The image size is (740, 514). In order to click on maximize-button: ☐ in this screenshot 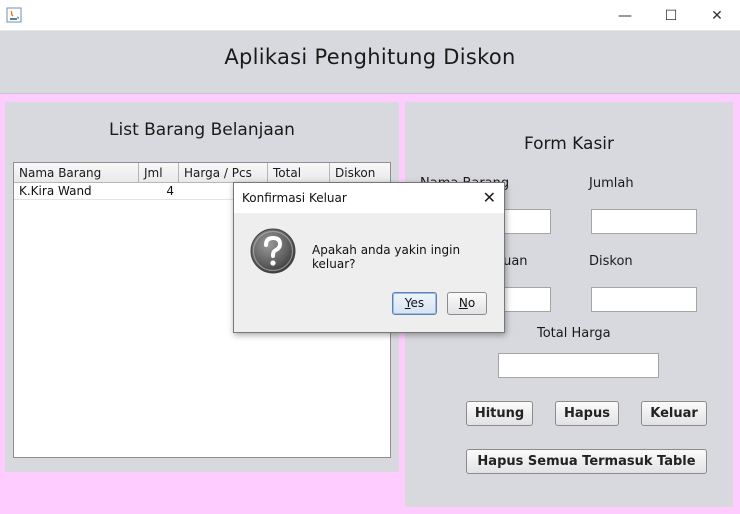, I will do `click(671, 15)`.